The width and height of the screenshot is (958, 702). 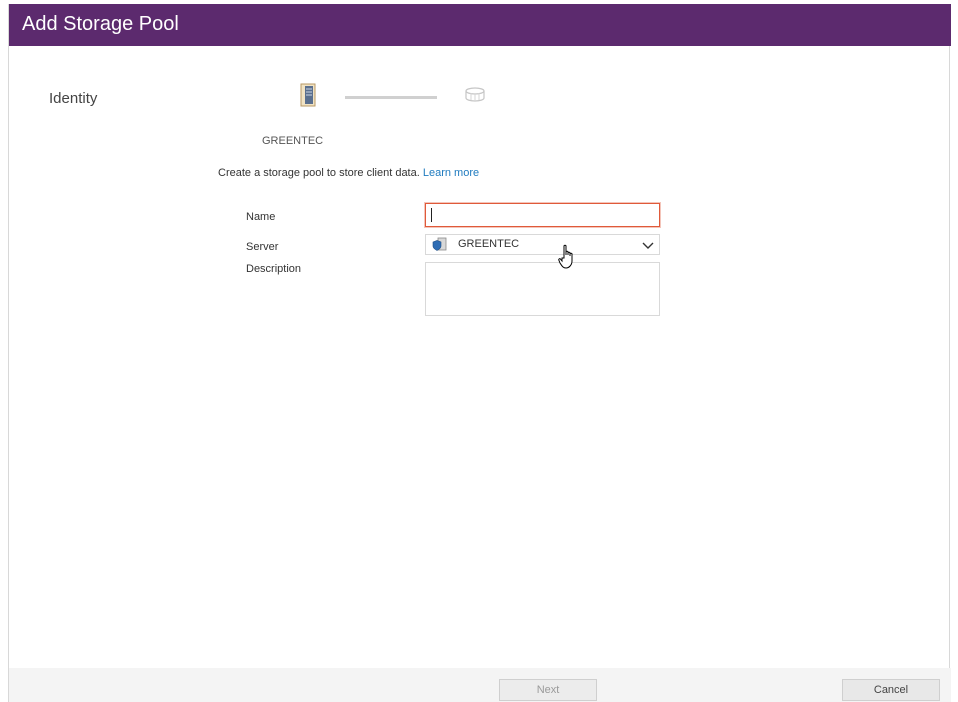 I want to click on server-shield-icon, so click(x=440, y=247).